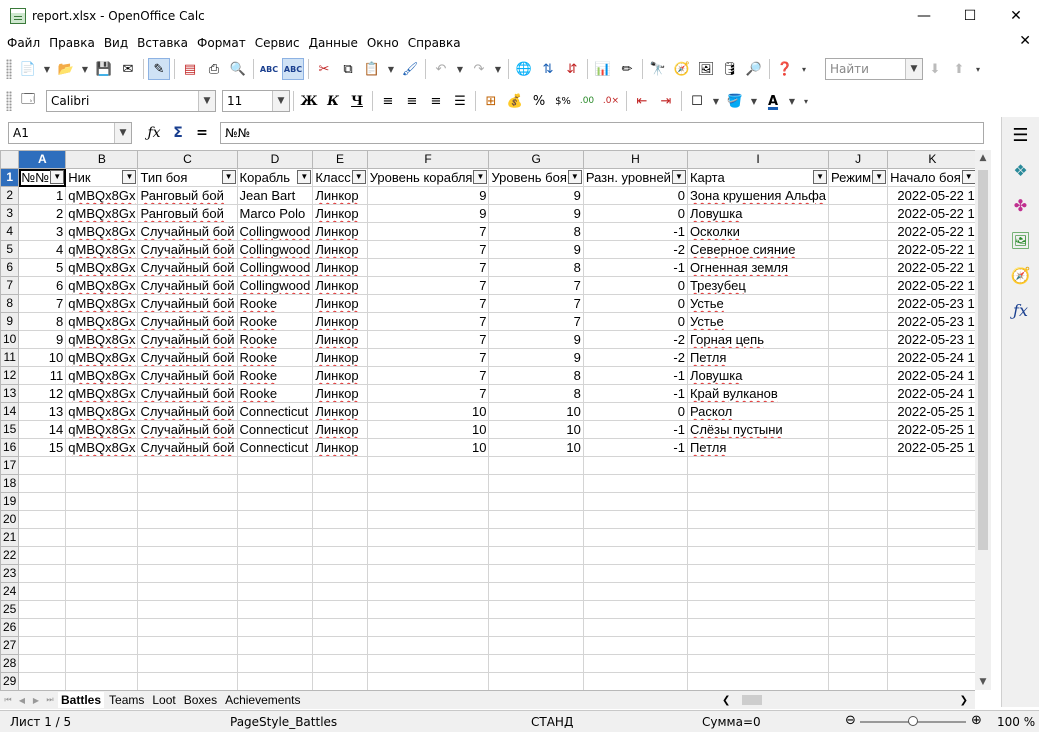  What do you see at coordinates (28, 69) in the screenshot?
I see `new-document-icon: 📄` at bounding box center [28, 69].